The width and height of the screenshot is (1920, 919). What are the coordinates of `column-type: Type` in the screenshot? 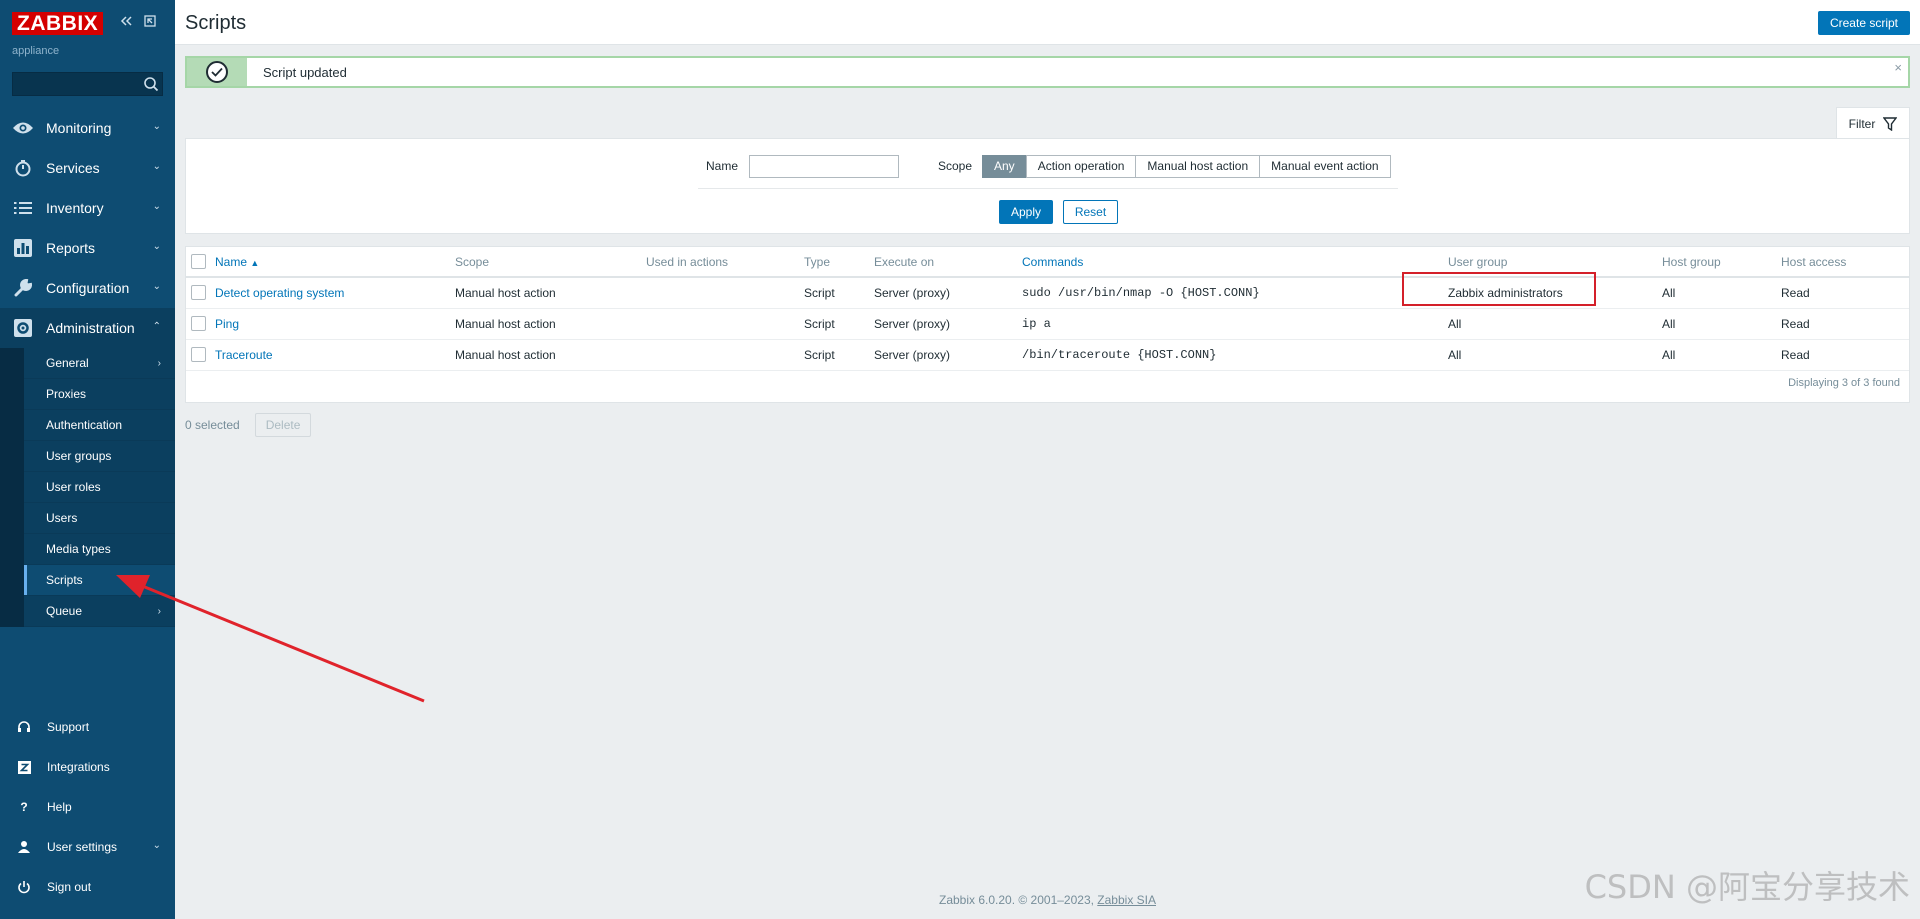 It's located at (839, 262).